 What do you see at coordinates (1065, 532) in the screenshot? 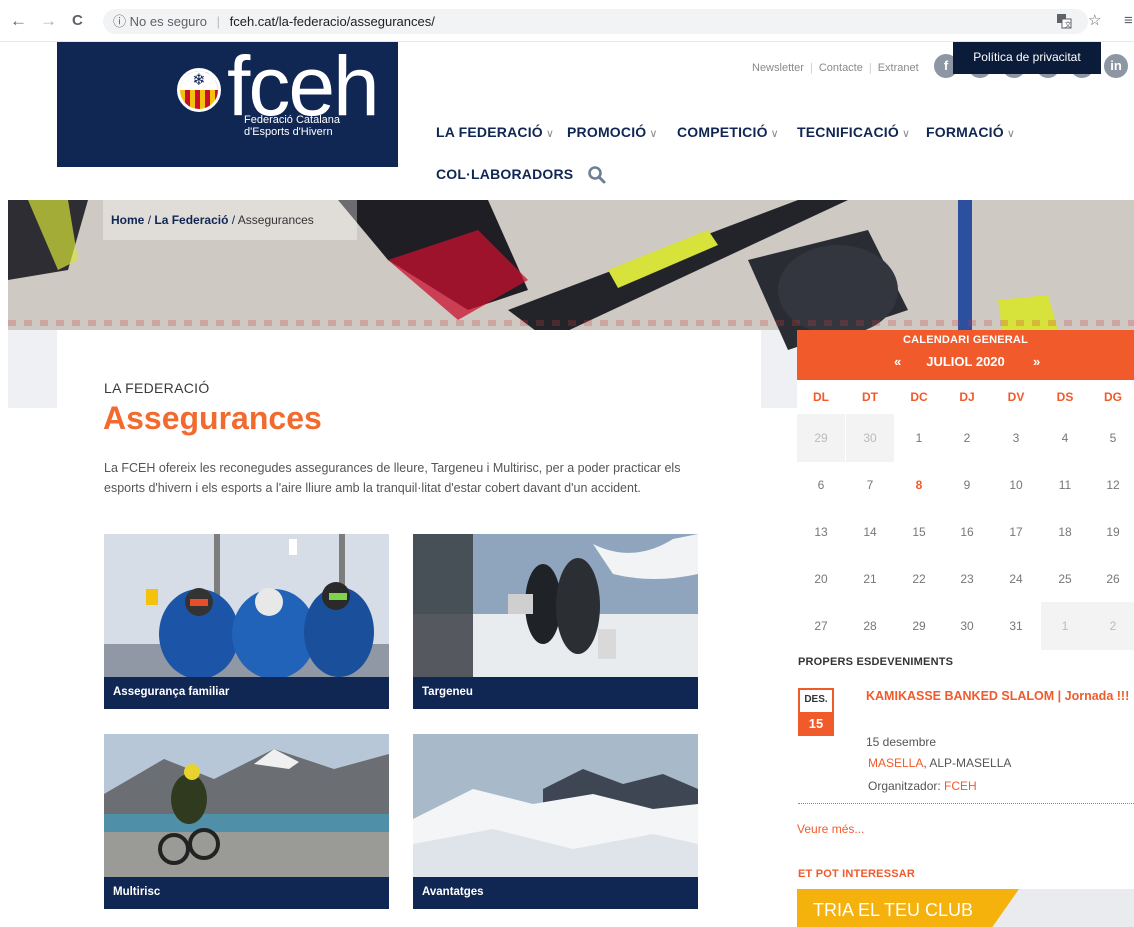
I see `calendar-day-cell: 18` at bounding box center [1065, 532].